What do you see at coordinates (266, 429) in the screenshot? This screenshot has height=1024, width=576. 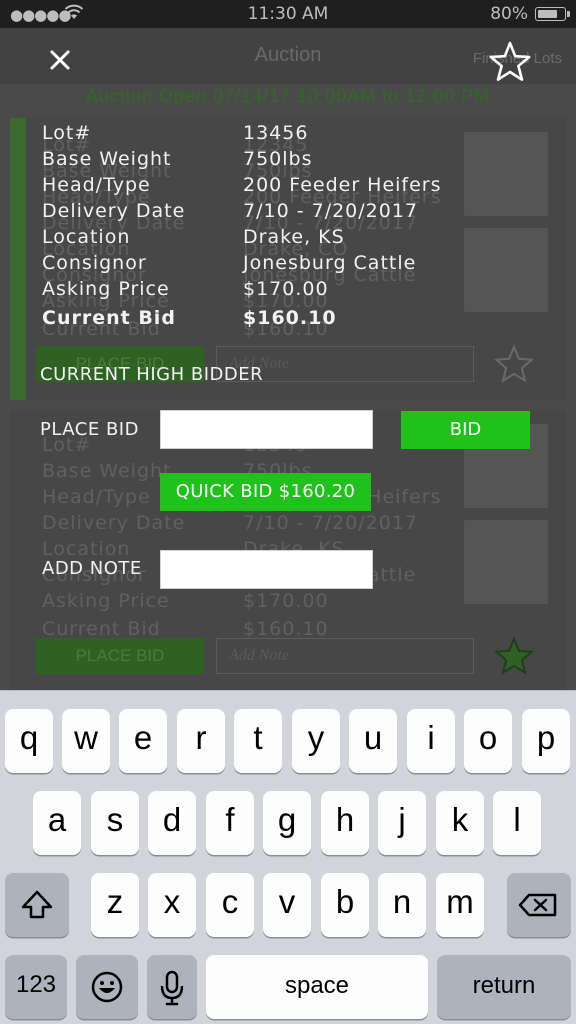 I see `bid-amount-input` at bounding box center [266, 429].